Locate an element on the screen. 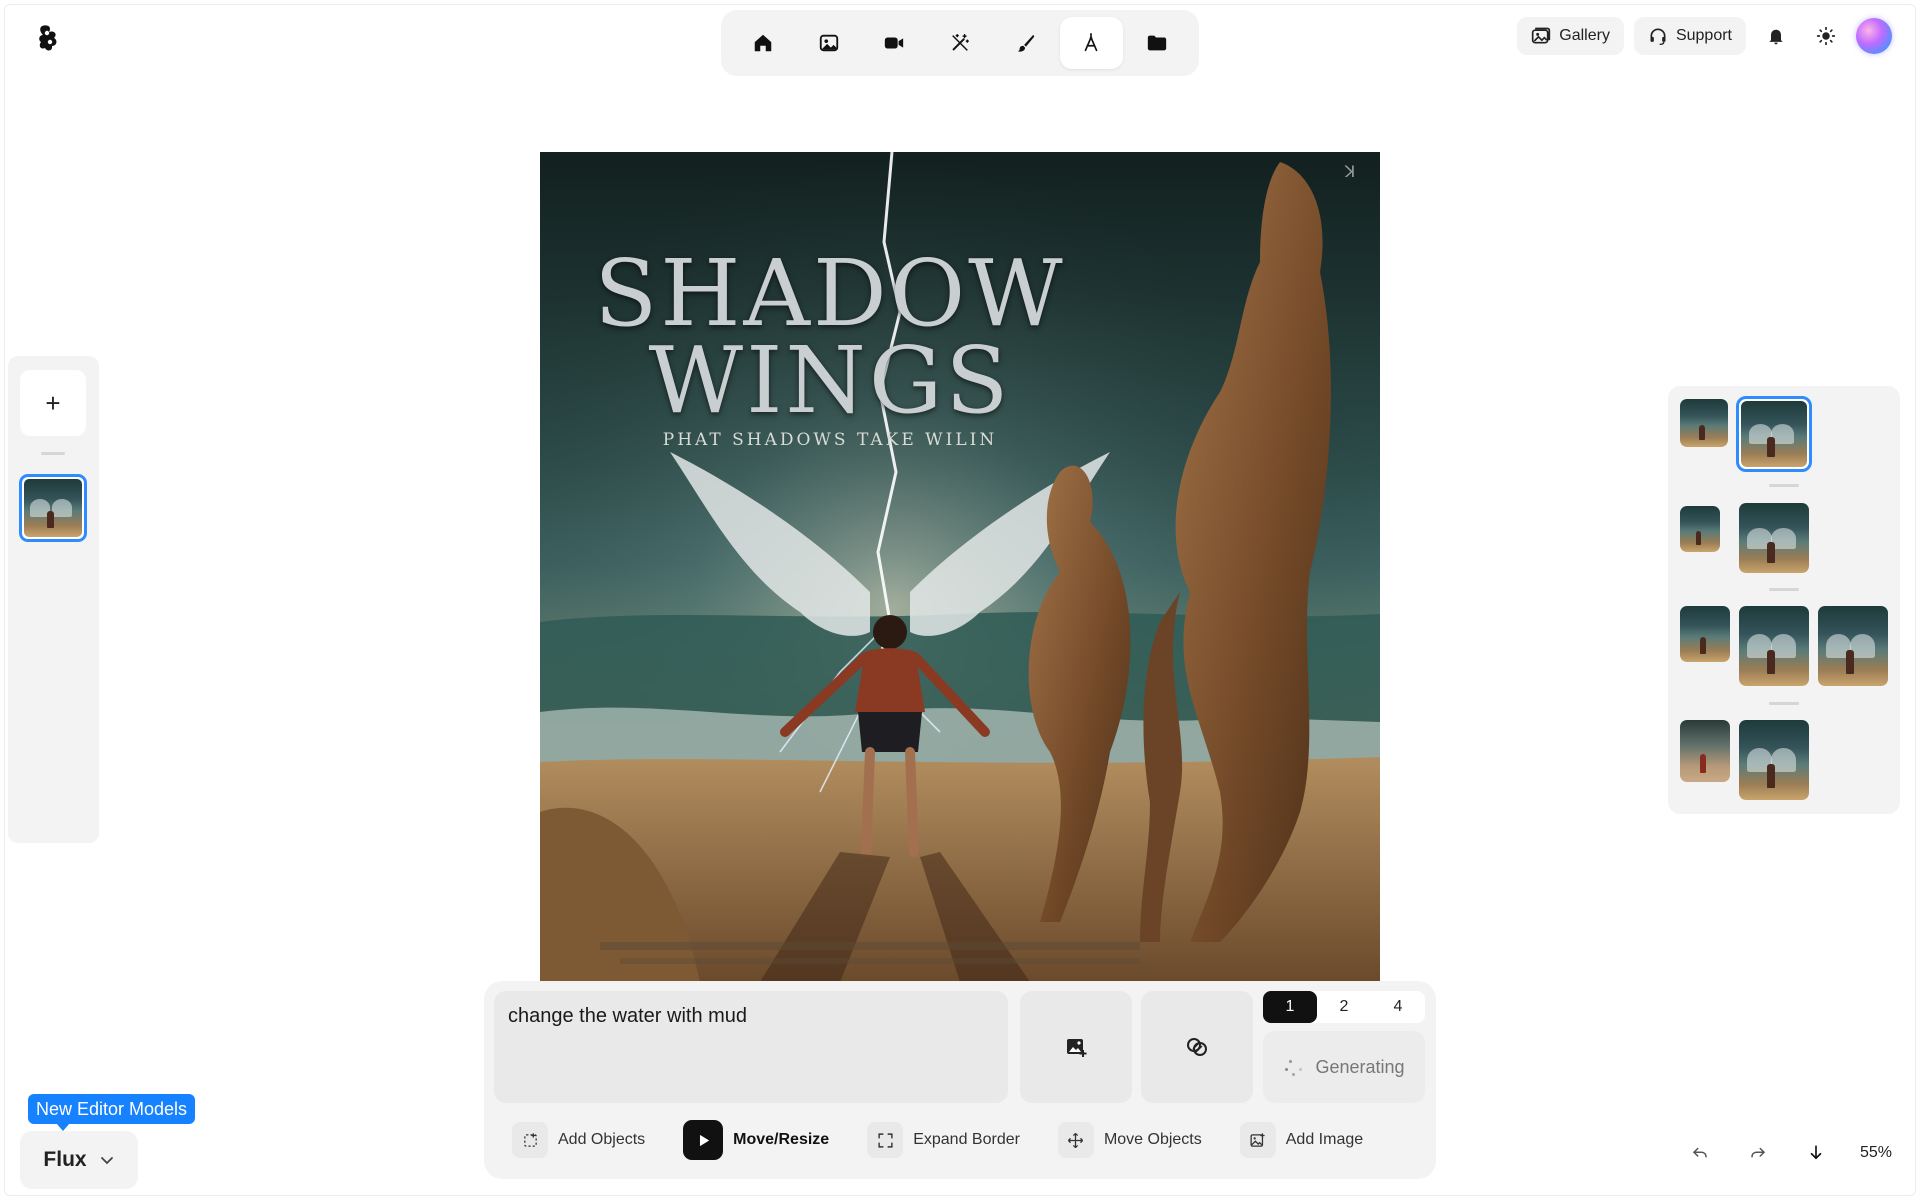 This screenshot has width=1920, height=1200. prompt-input: change the water with mud is located at coordinates (751, 1047).